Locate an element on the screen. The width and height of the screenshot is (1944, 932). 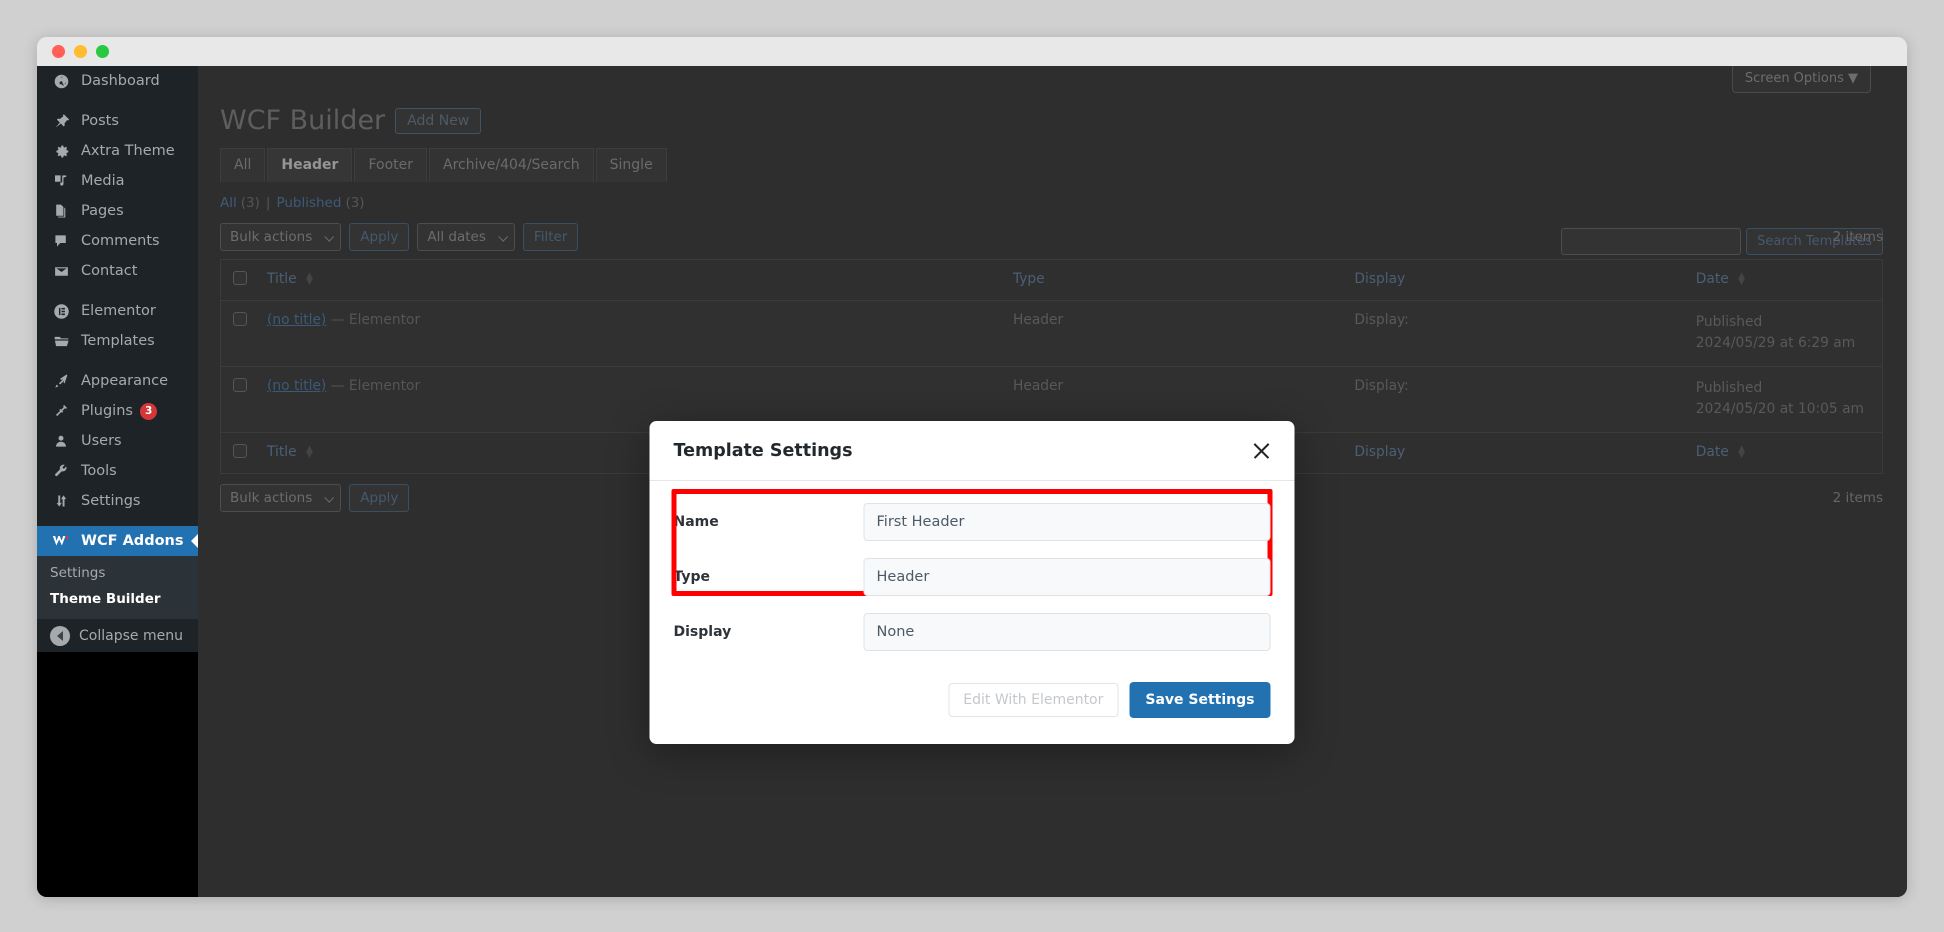
sidebar-item-pages: Pages is located at coordinates (117, 211).